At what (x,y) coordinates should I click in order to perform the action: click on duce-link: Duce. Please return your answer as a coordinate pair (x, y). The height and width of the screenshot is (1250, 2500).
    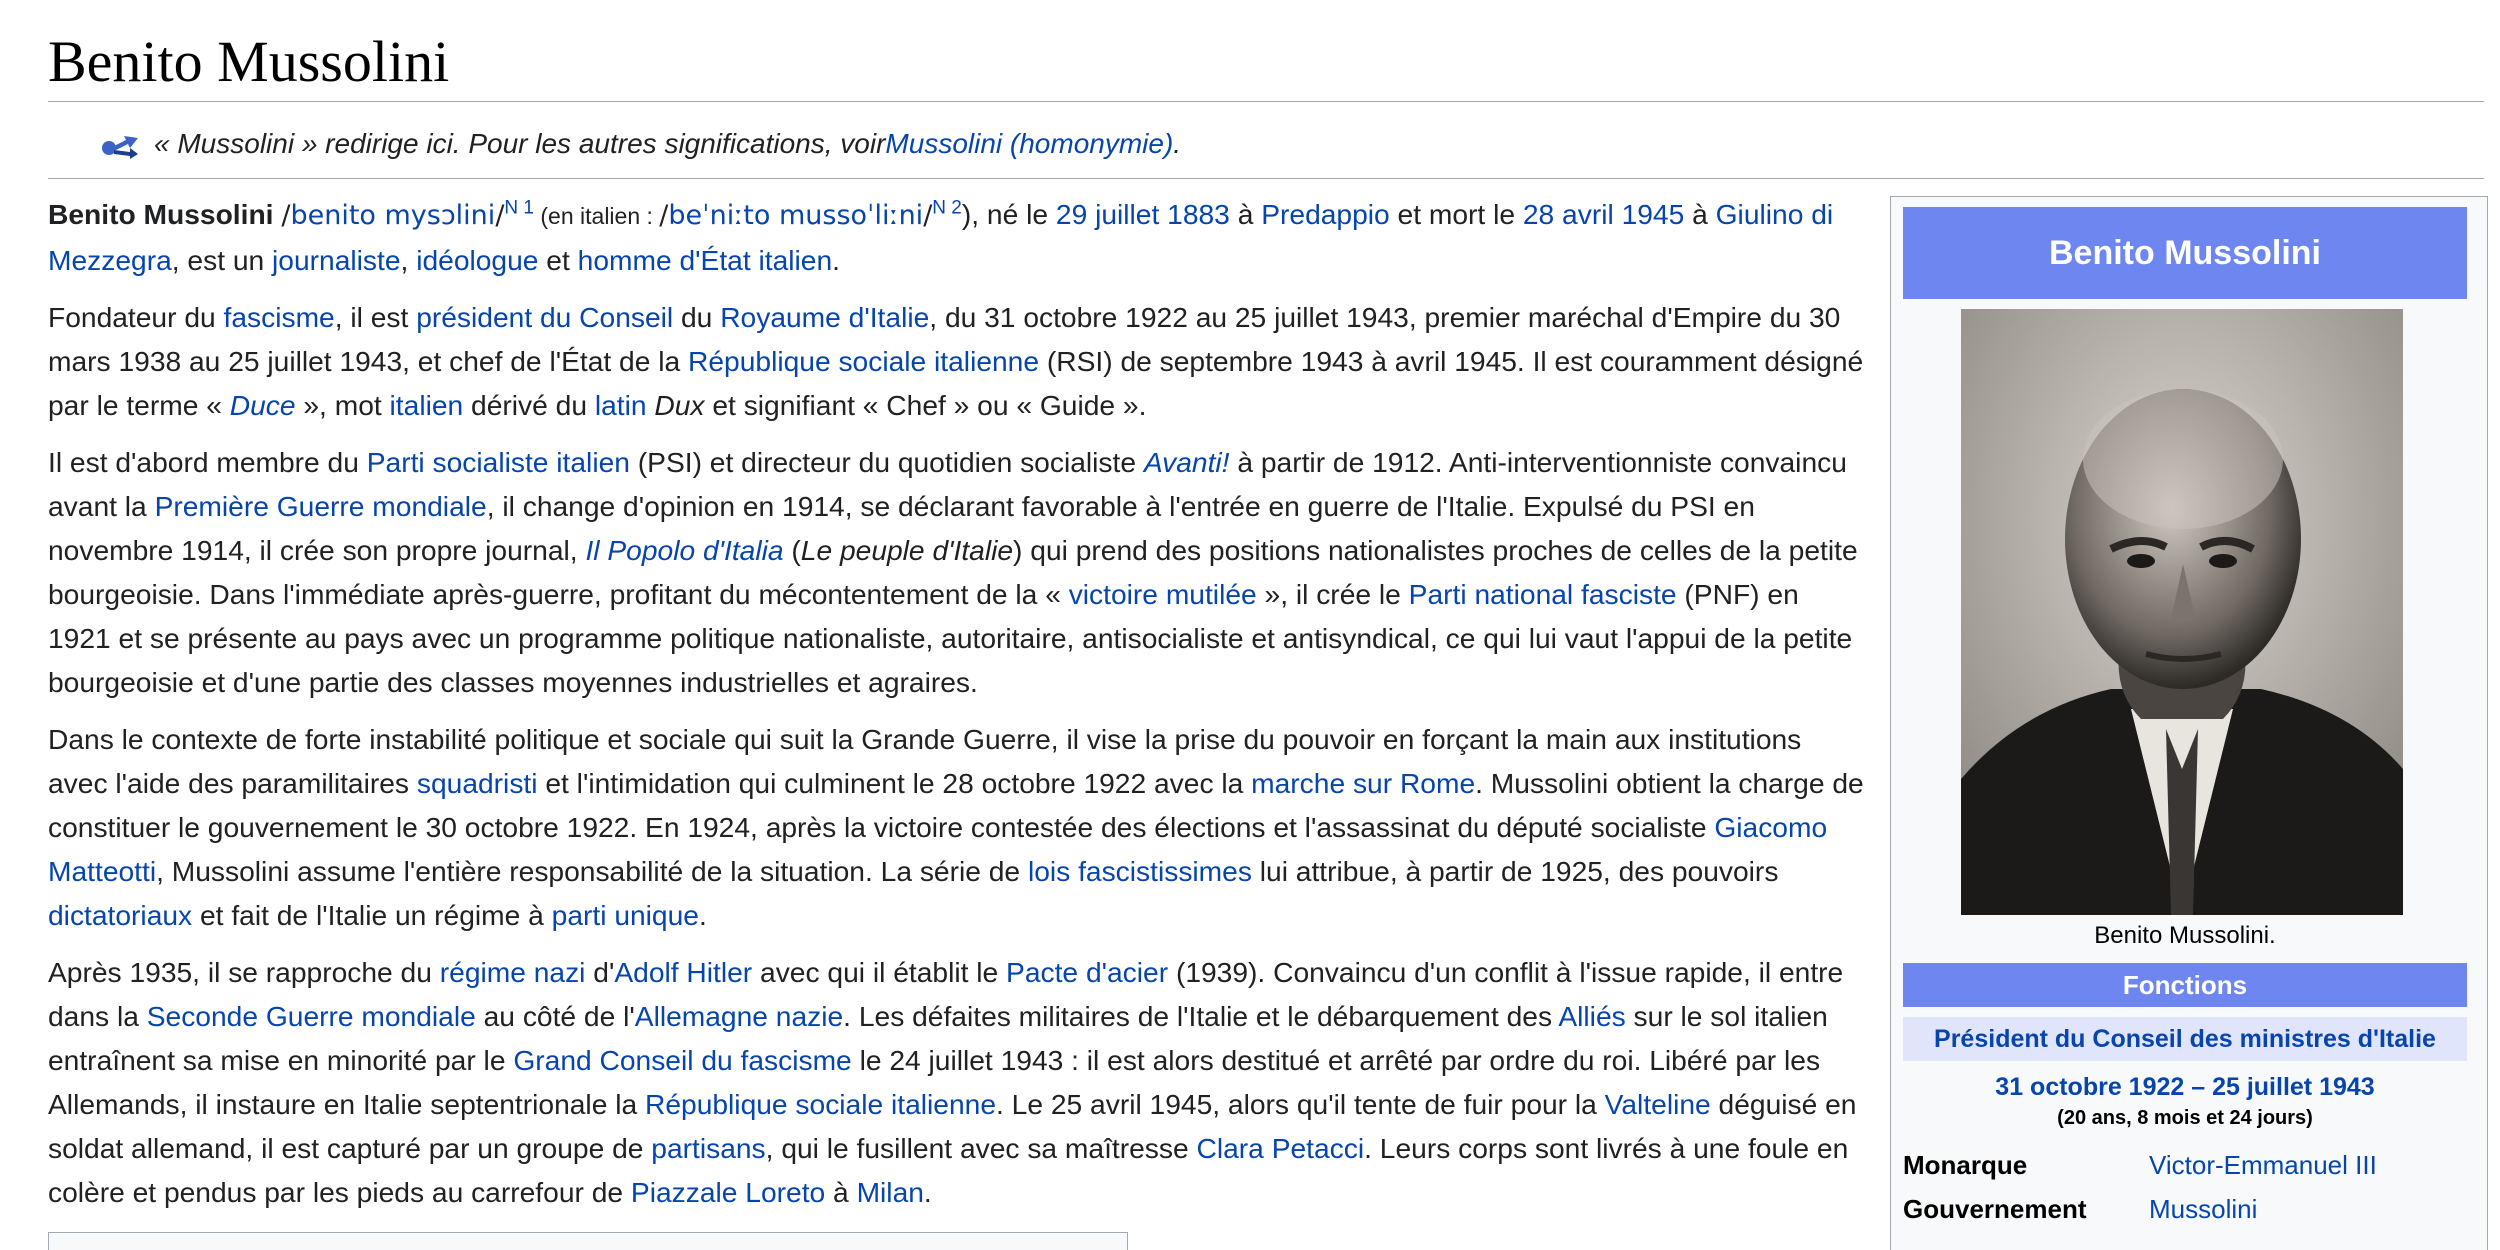
    Looking at the image, I should click on (263, 405).